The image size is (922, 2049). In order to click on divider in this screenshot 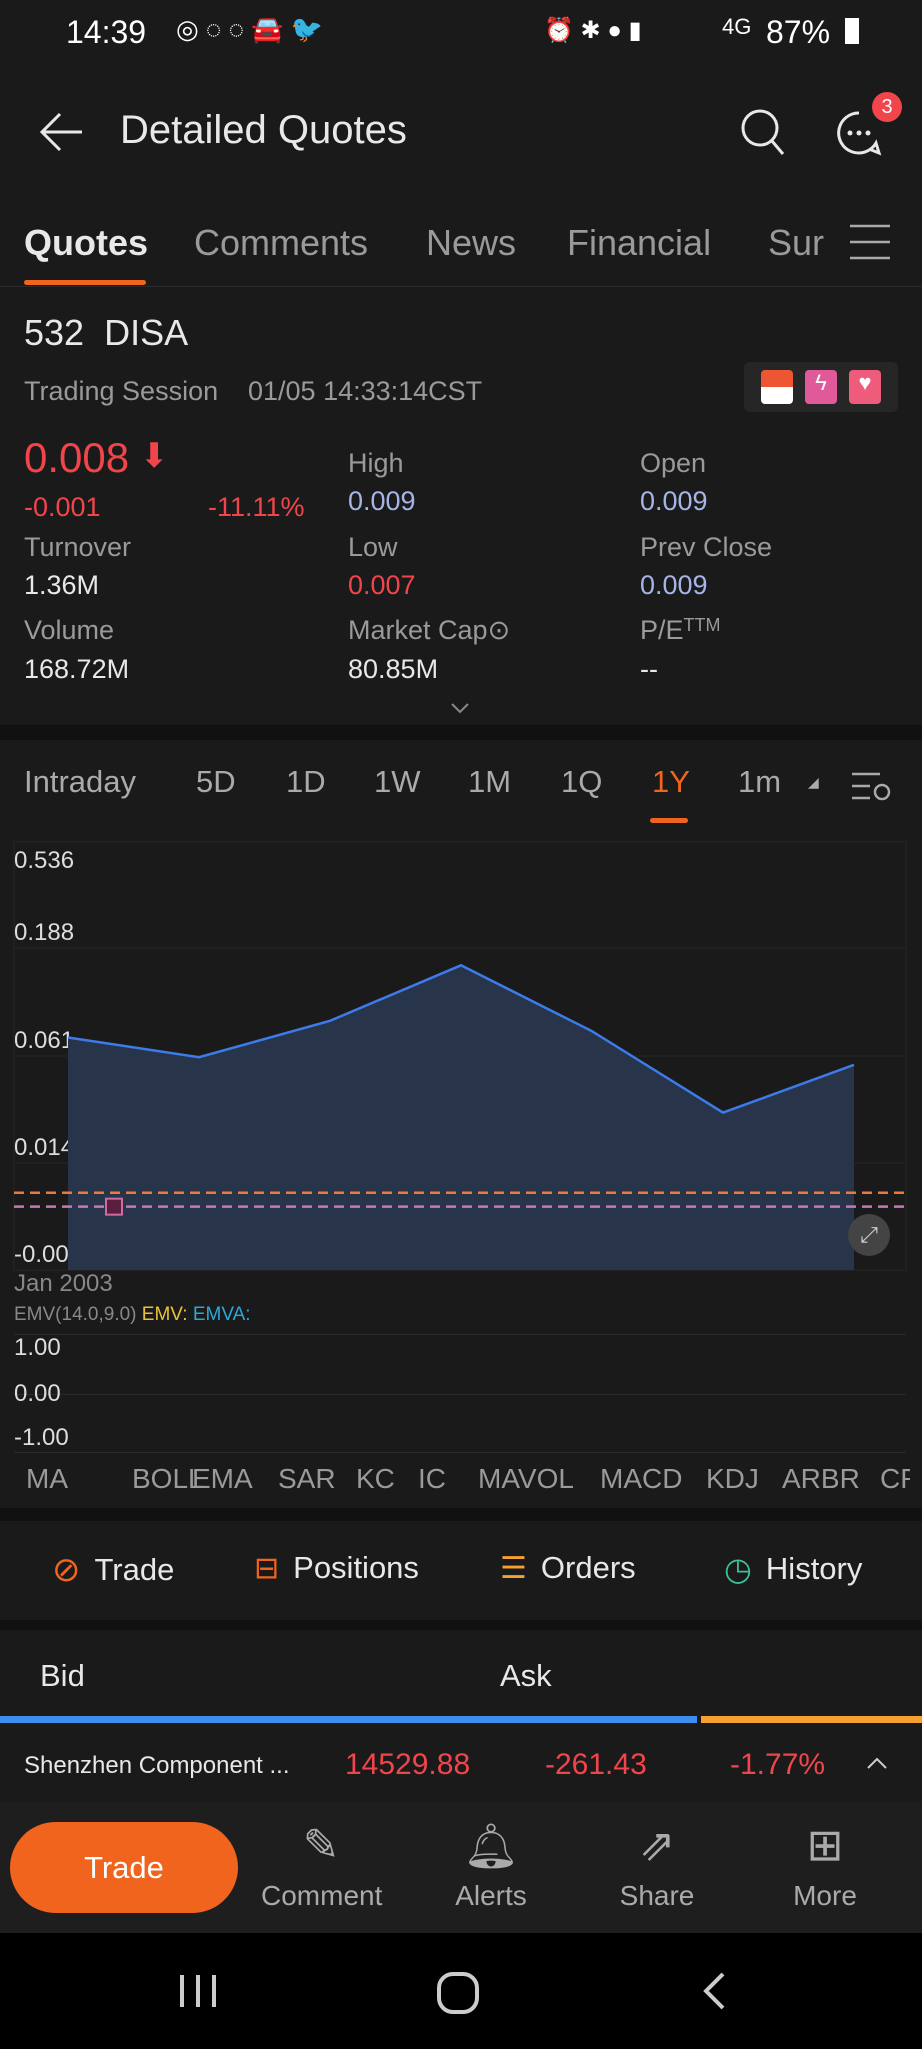, I will do `click(461, 286)`.